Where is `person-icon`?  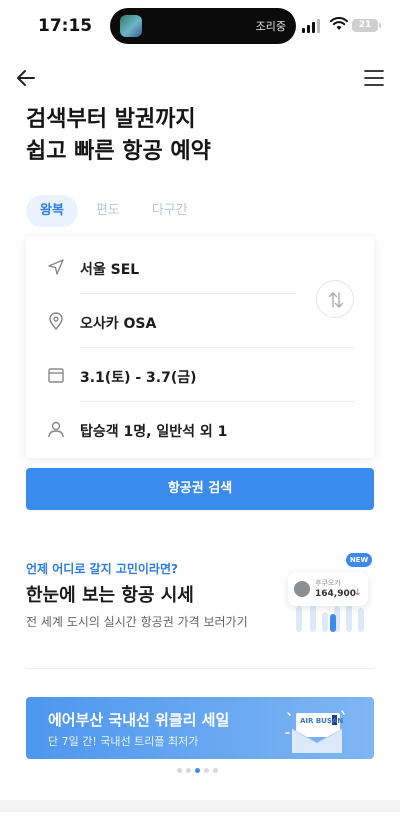
person-icon is located at coordinates (56, 429).